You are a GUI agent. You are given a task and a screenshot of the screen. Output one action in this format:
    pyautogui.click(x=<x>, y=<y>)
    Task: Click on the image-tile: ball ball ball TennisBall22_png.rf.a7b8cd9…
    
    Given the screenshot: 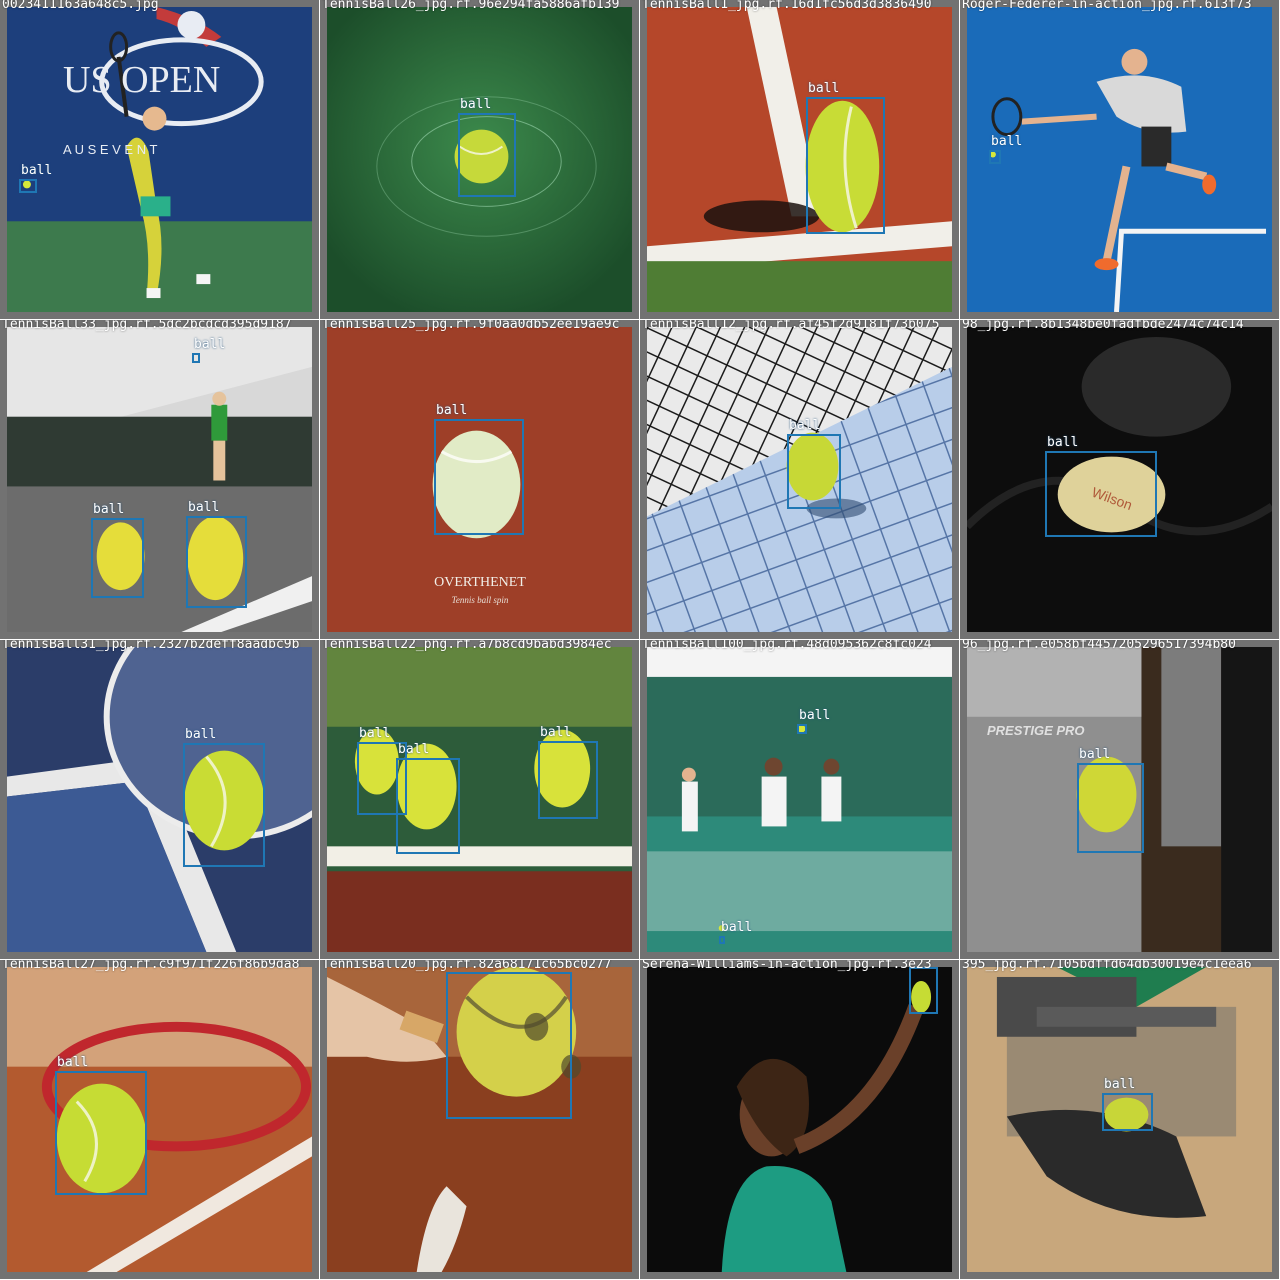 What is the action you would take?
    pyautogui.click(x=480, y=800)
    